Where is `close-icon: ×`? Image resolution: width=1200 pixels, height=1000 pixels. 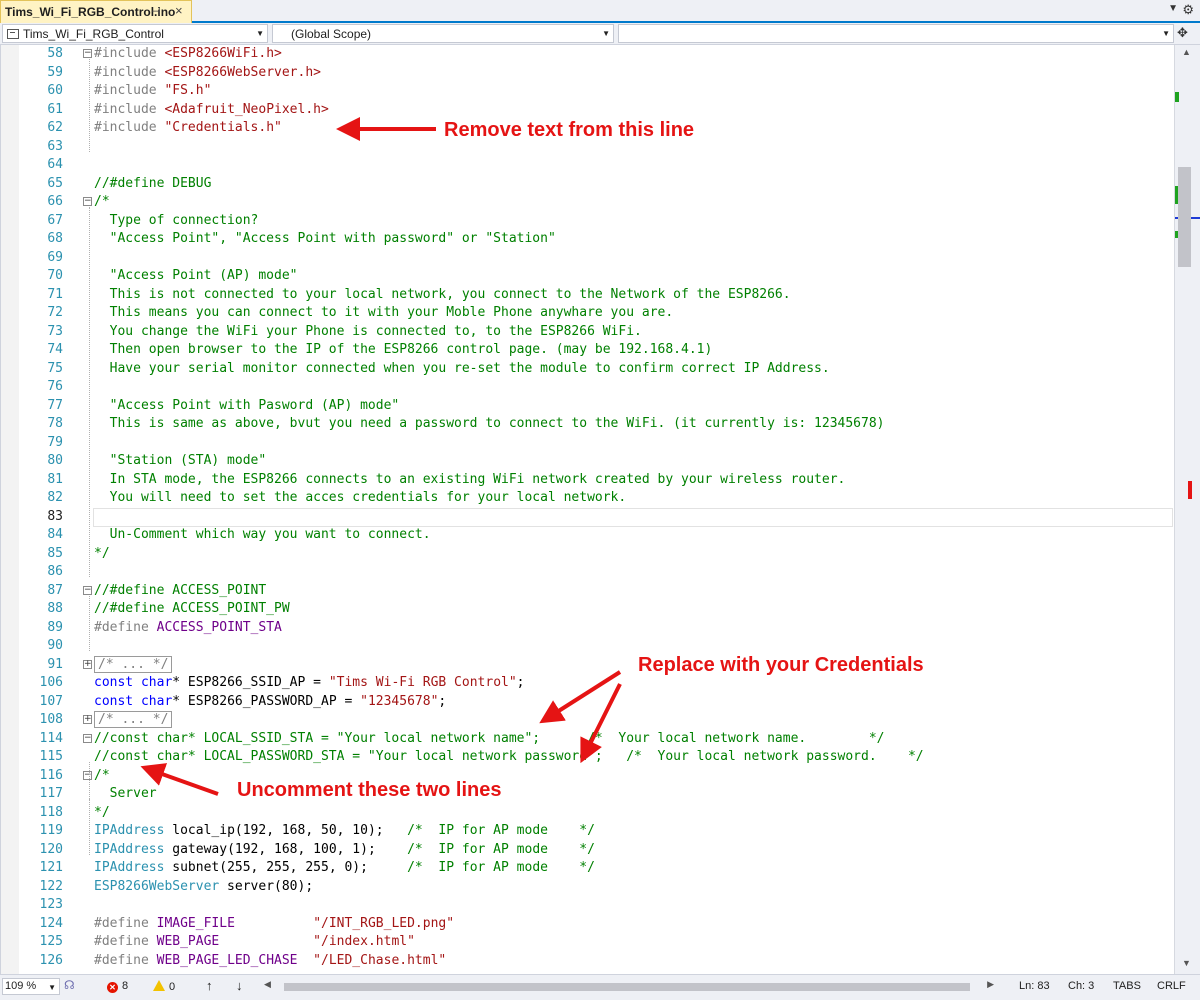
close-icon: × is located at coordinates (179, 10).